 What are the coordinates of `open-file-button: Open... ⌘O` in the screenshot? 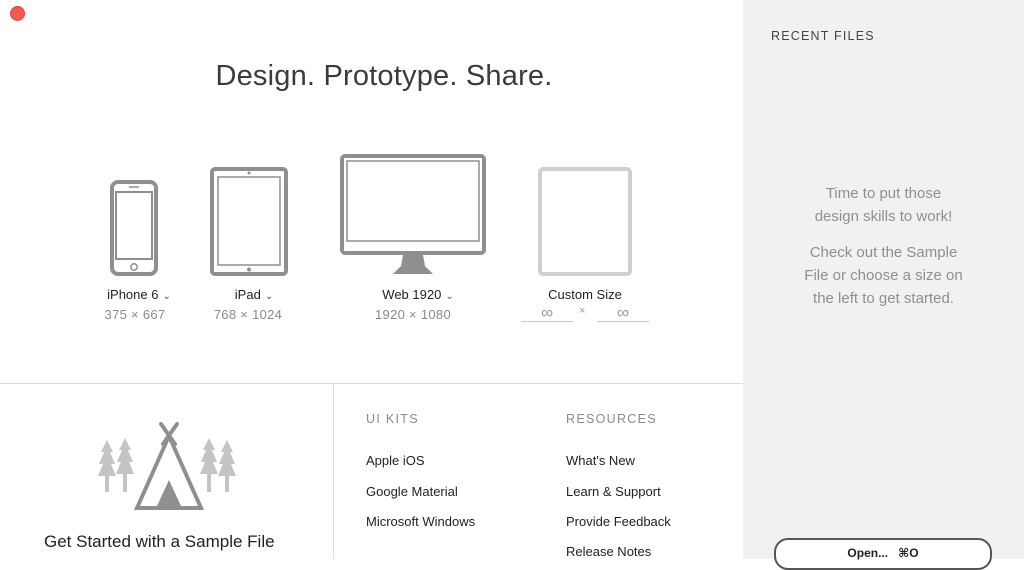 It's located at (883, 554).